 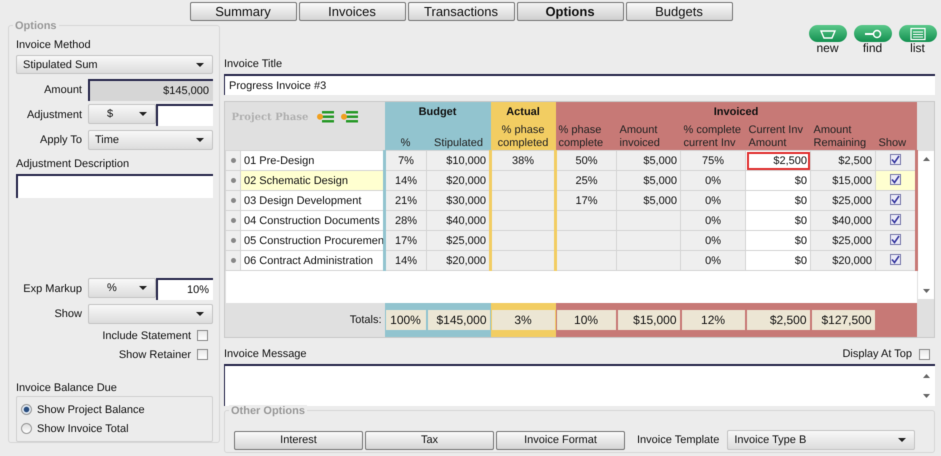 I want to click on field-label: Invoice Template, so click(x=678, y=440).